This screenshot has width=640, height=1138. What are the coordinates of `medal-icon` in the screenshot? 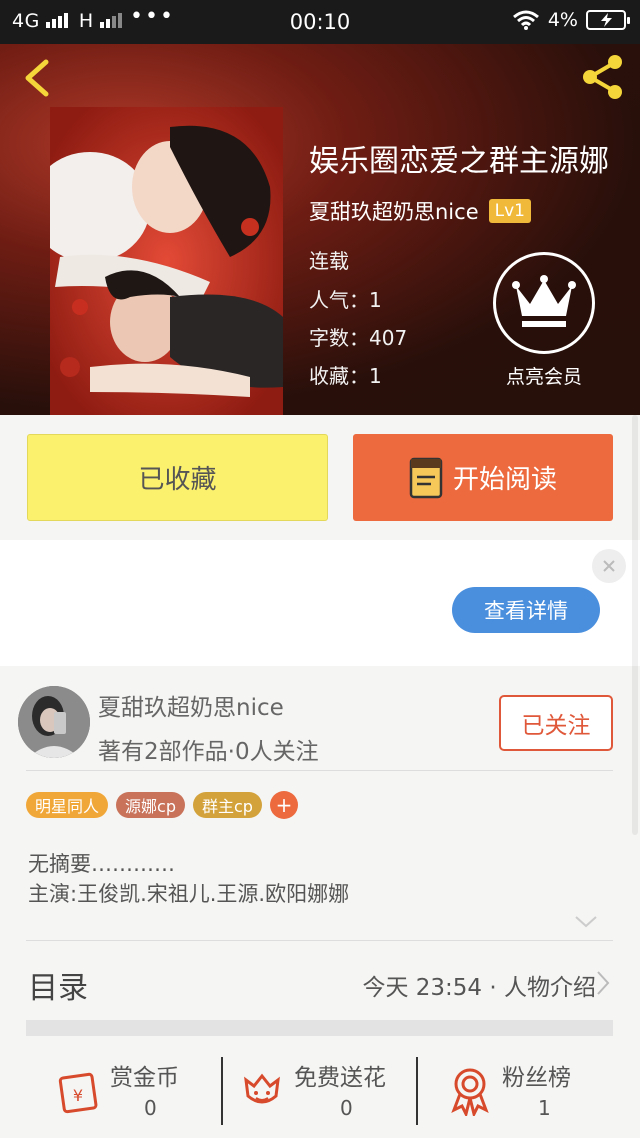 It's located at (470, 1092).